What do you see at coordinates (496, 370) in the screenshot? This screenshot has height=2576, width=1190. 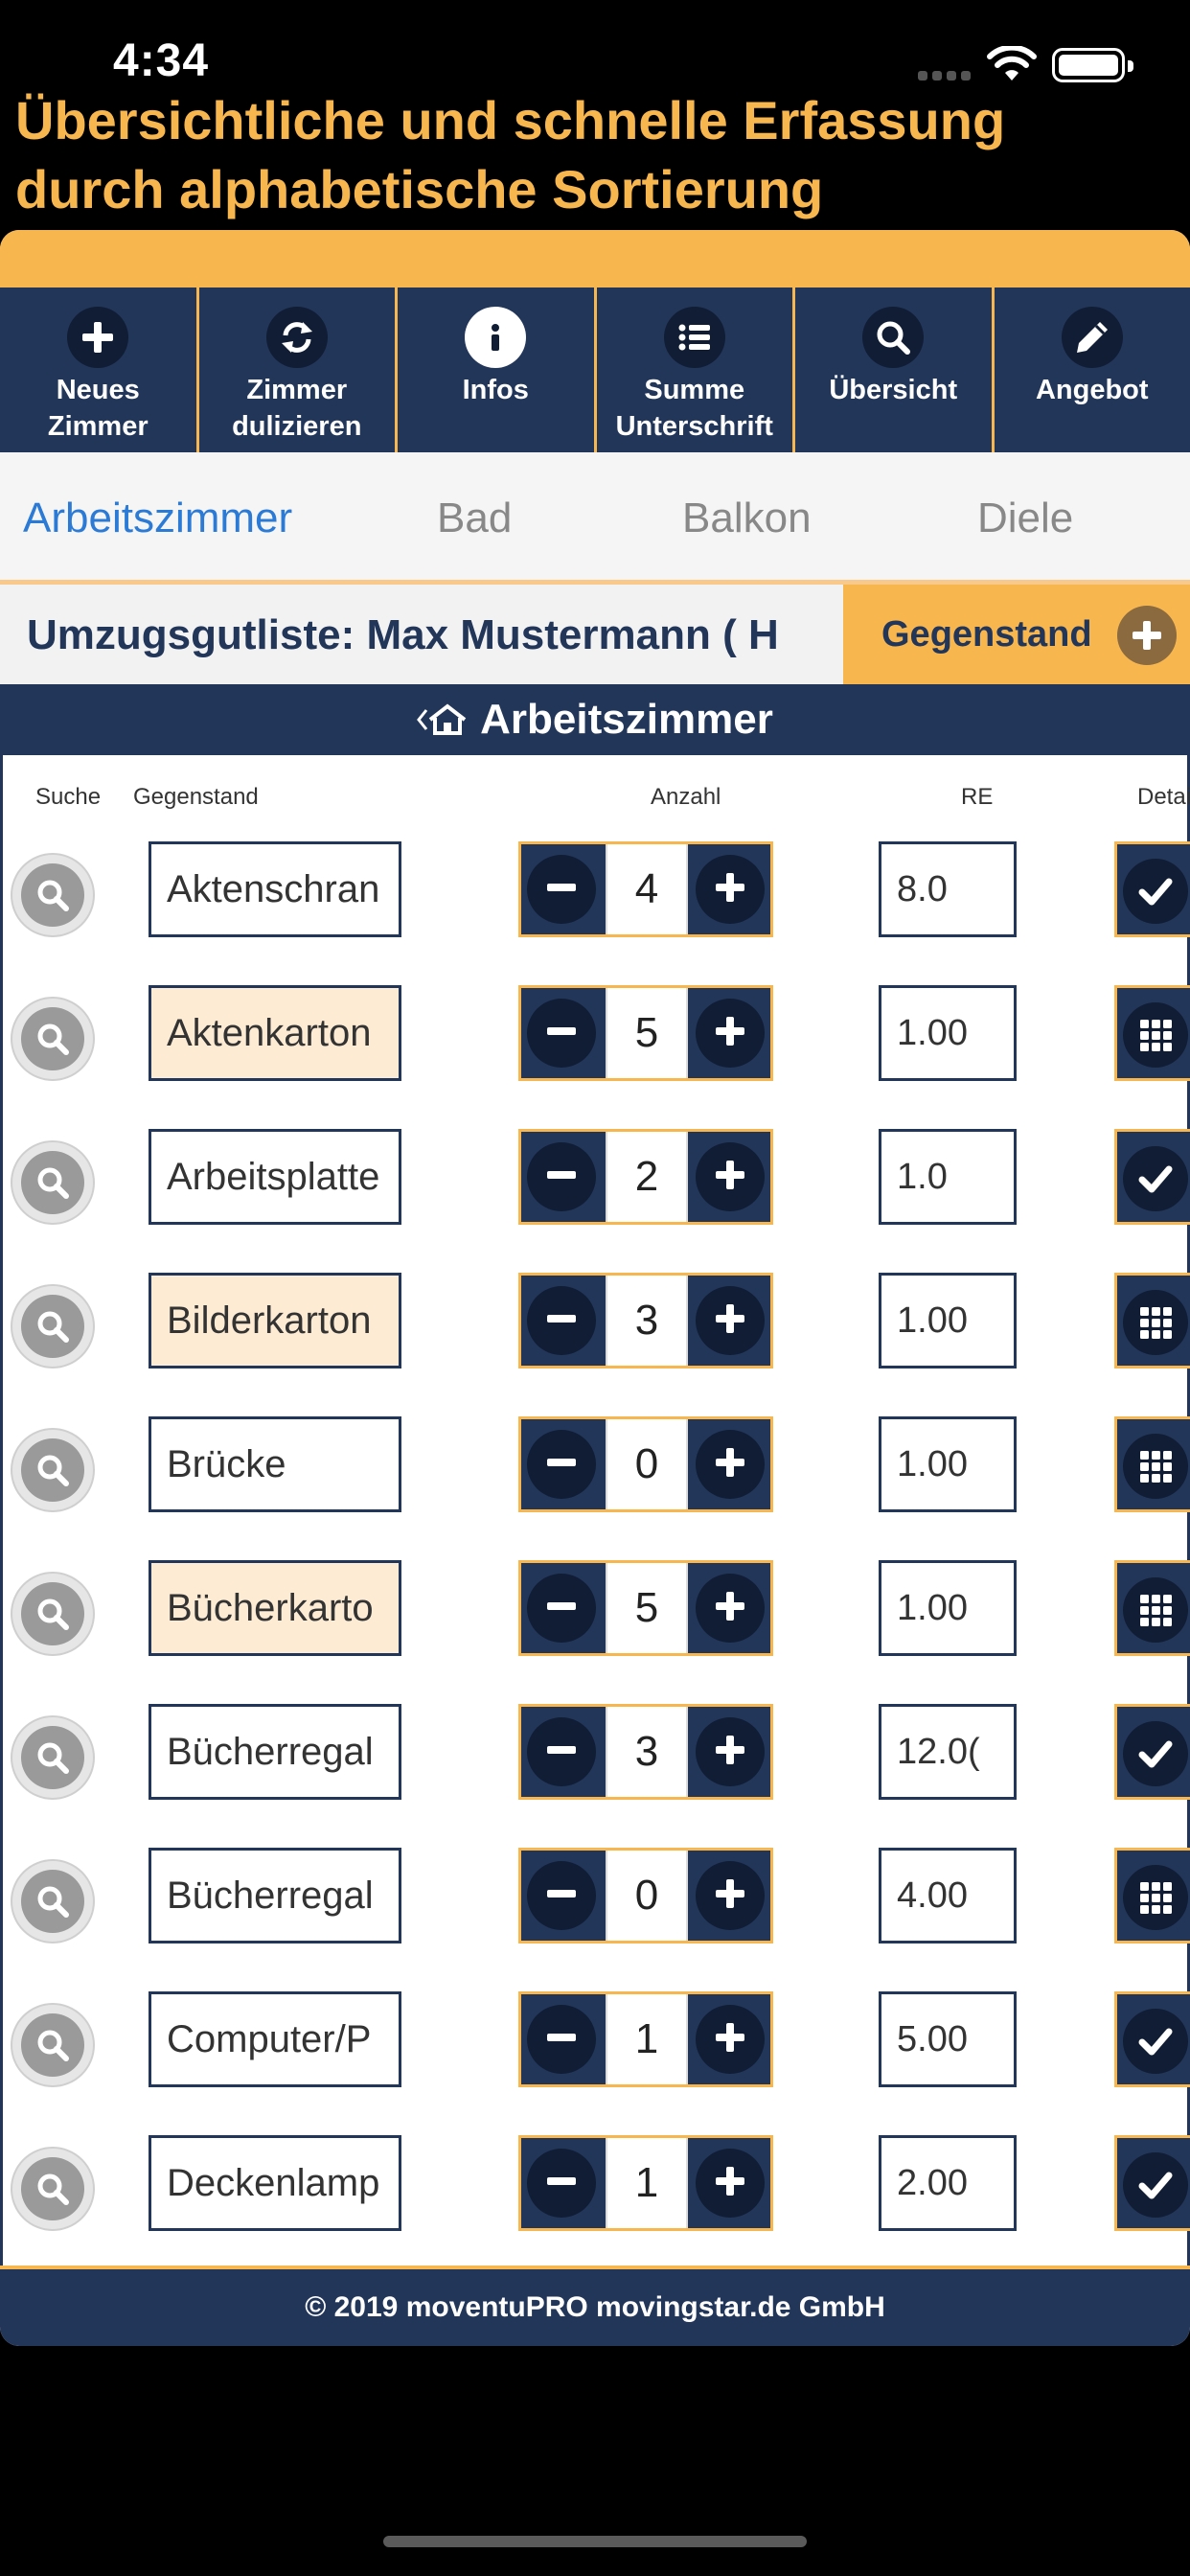 I see `infos-button: Infos` at bounding box center [496, 370].